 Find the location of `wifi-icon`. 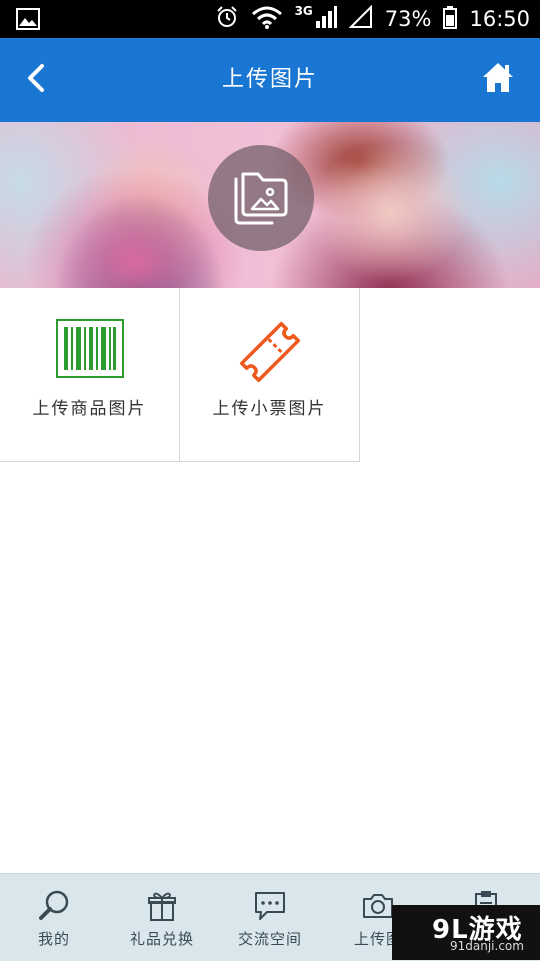

wifi-icon is located at coordinates (267, 19).